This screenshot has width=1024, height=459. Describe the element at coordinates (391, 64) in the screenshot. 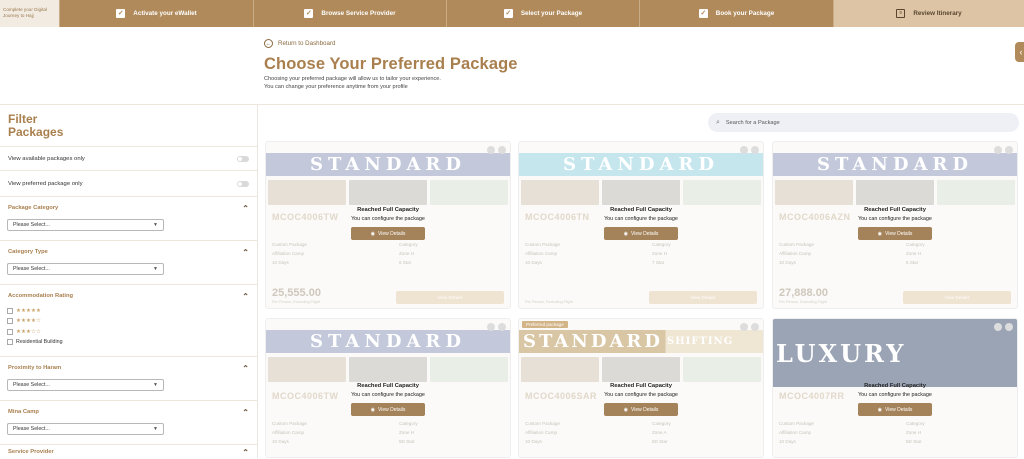

I see `page-title: Choose Your Preferred Package` at that location.